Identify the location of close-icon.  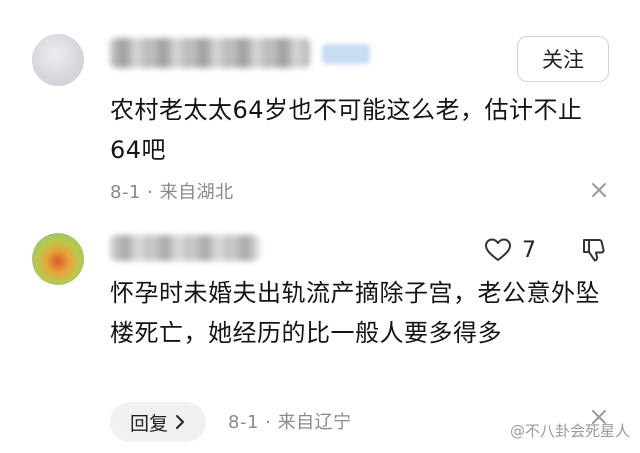
(599, 190).